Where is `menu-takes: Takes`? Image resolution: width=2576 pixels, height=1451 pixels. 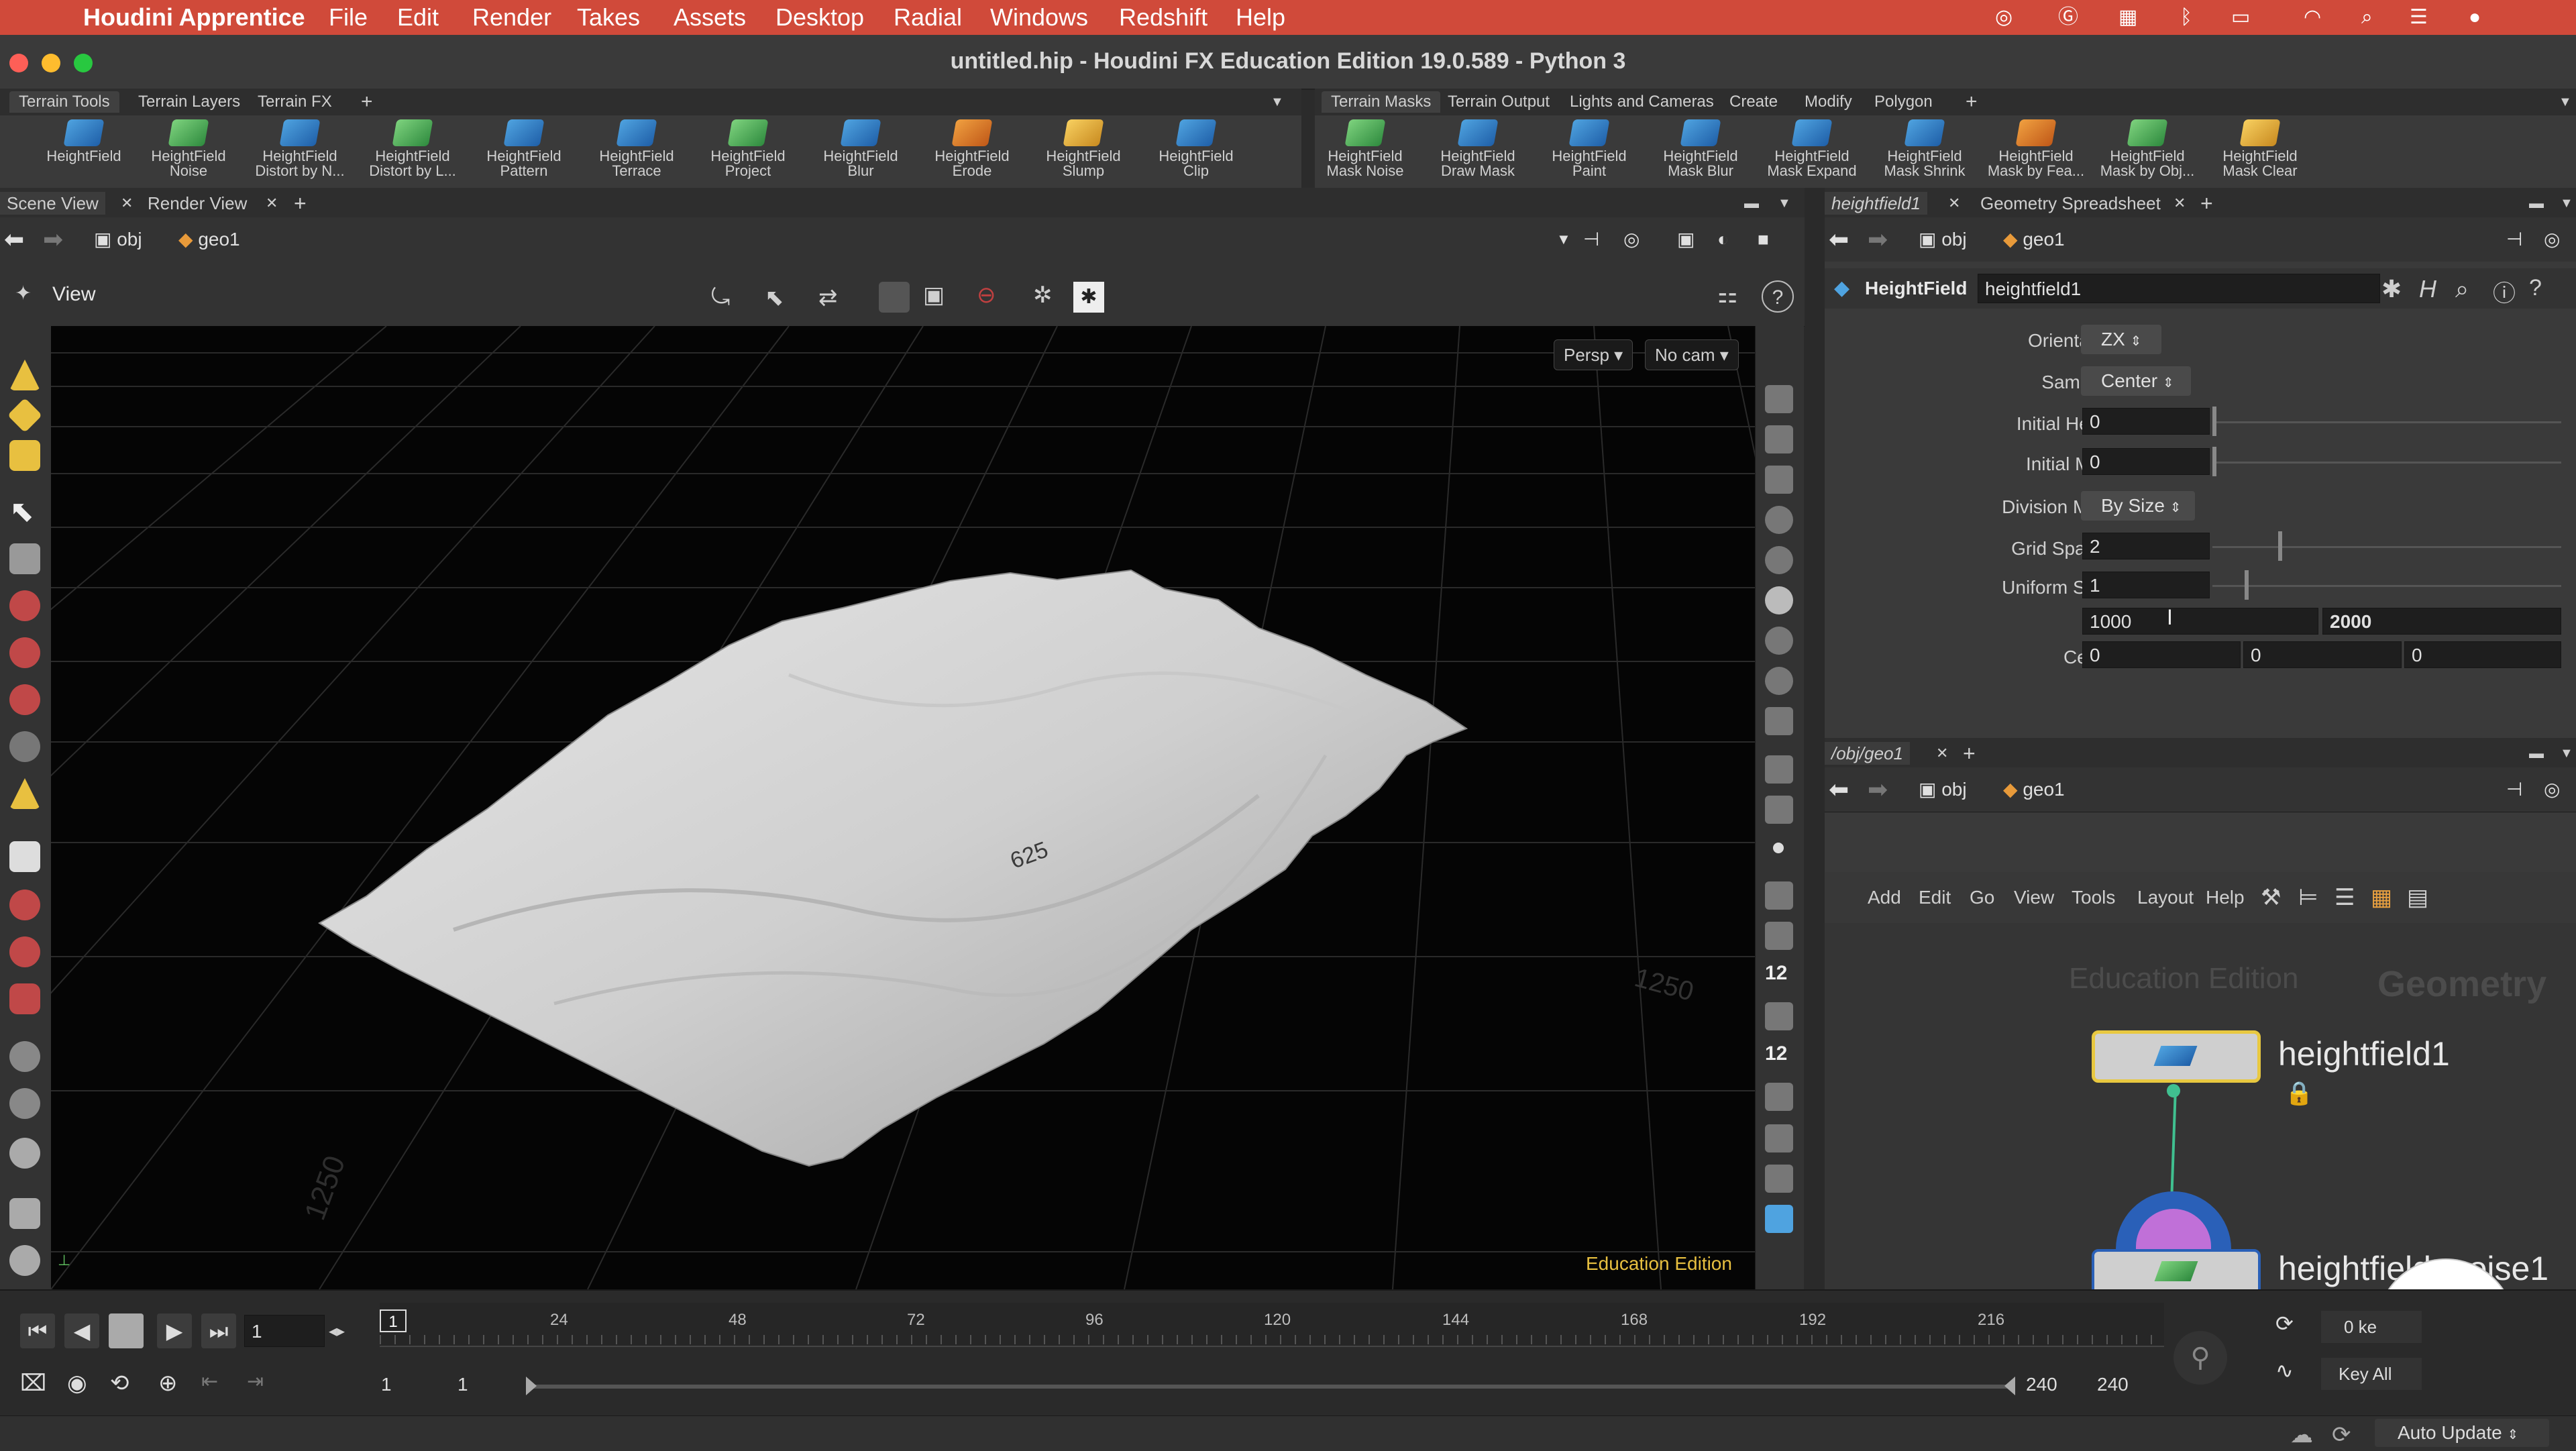 menu-takes: Takes is located at coordinates (608, 17).